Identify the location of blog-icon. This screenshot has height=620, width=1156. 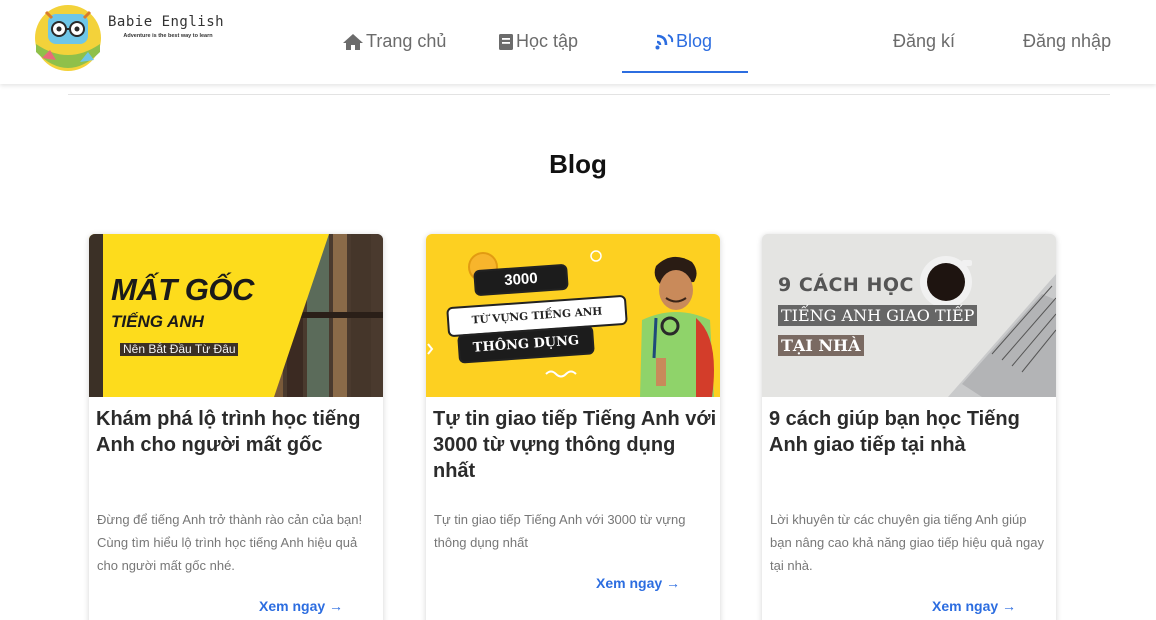
(664, 41).